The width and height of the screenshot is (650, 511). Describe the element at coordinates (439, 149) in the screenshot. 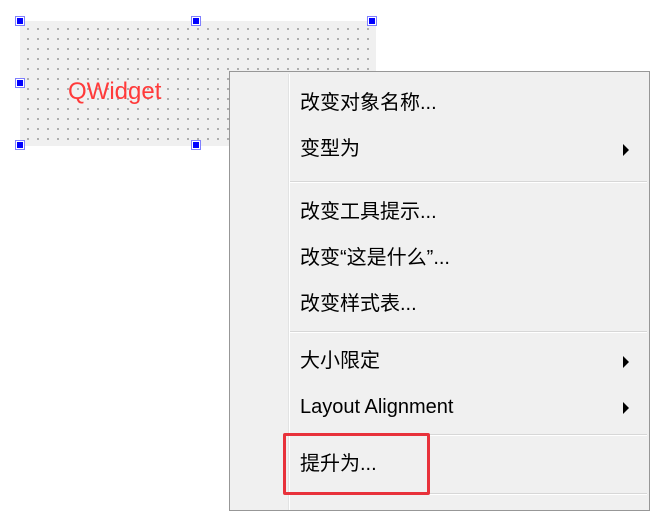

I see `menu-item-morph-into: 变型为` at that location.